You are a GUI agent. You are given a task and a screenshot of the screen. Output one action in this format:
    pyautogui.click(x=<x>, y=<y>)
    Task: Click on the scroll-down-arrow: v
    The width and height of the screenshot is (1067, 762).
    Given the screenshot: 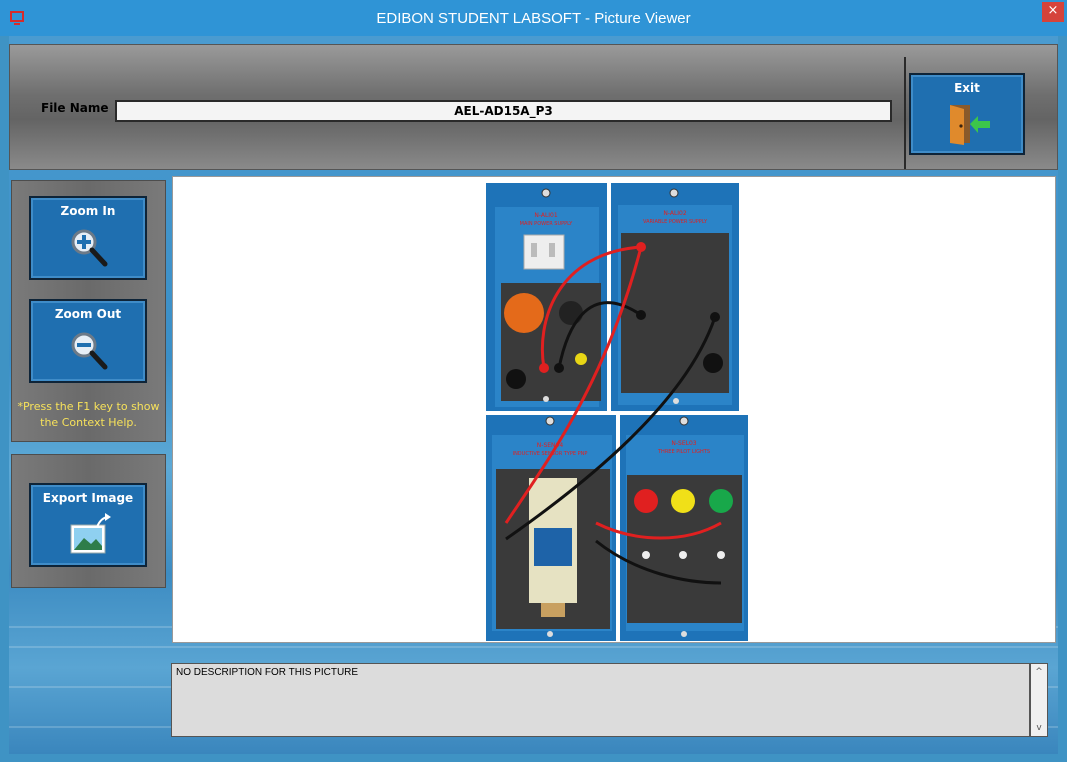 What is the action you would take?
    pyautogui.click(x=1039, y=728)
    